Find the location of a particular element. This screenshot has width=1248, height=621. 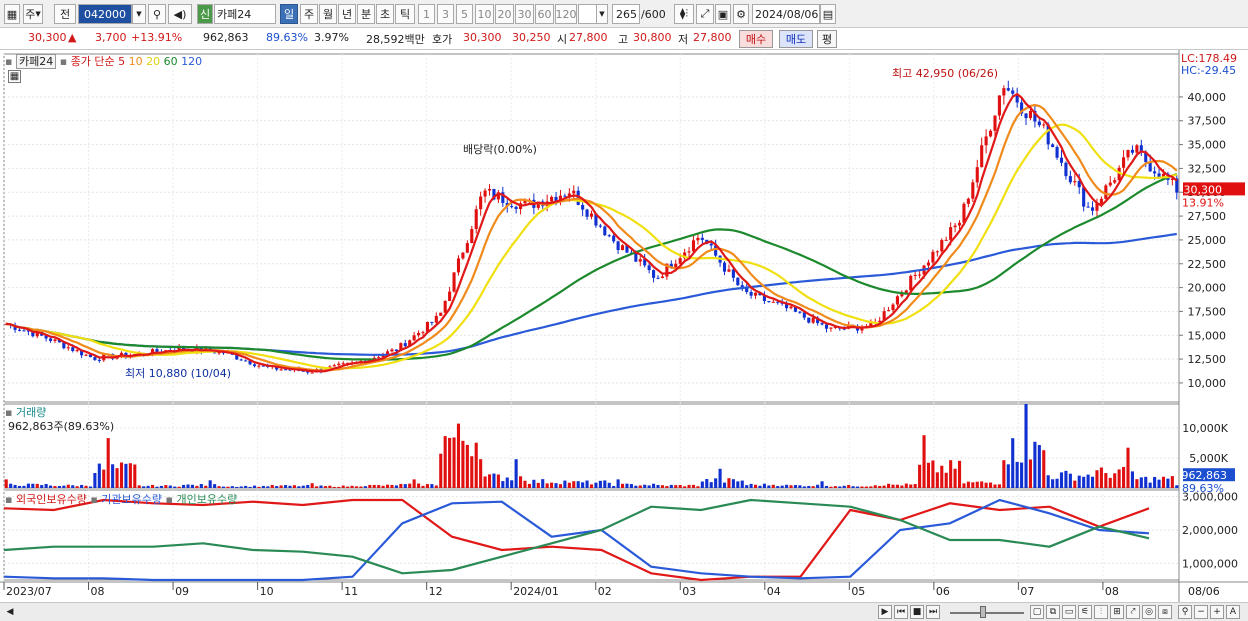

scroll-right-icon: ▶ is located at coordinates (885, 612).